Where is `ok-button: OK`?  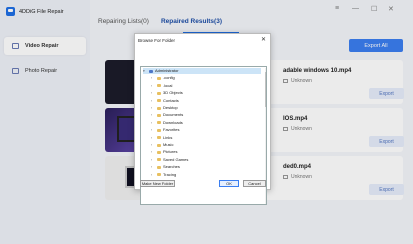 ok-button: OK is located at coordinates (229, 183).